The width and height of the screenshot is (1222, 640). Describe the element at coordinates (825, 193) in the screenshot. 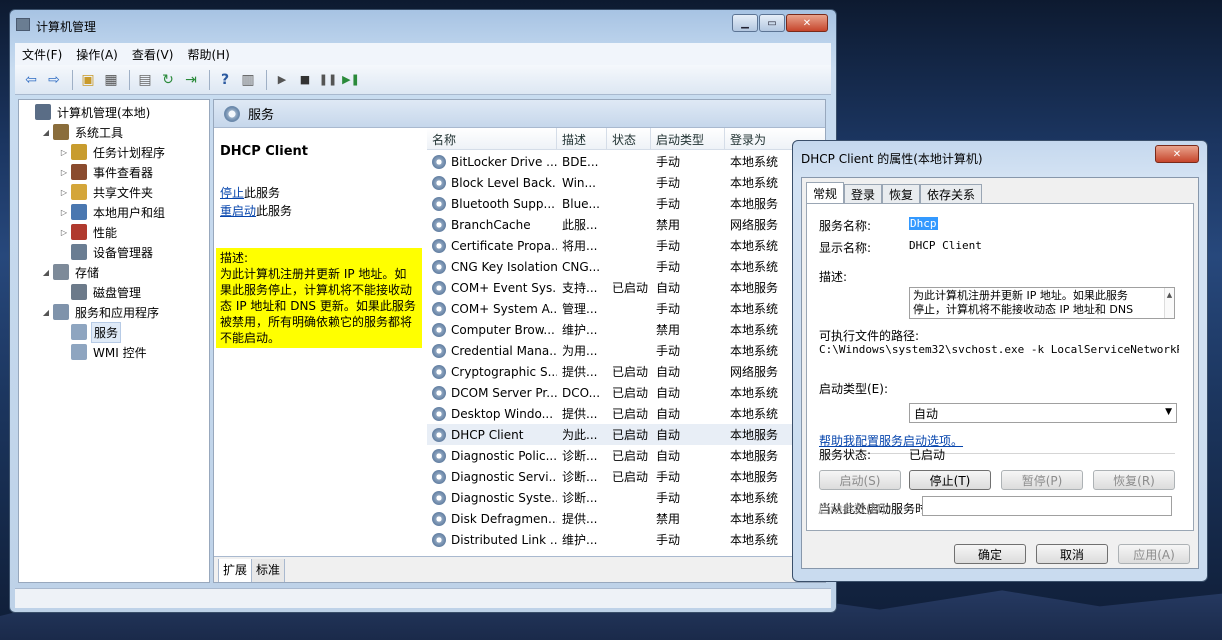

I see `tab-general: 常规` at that location.